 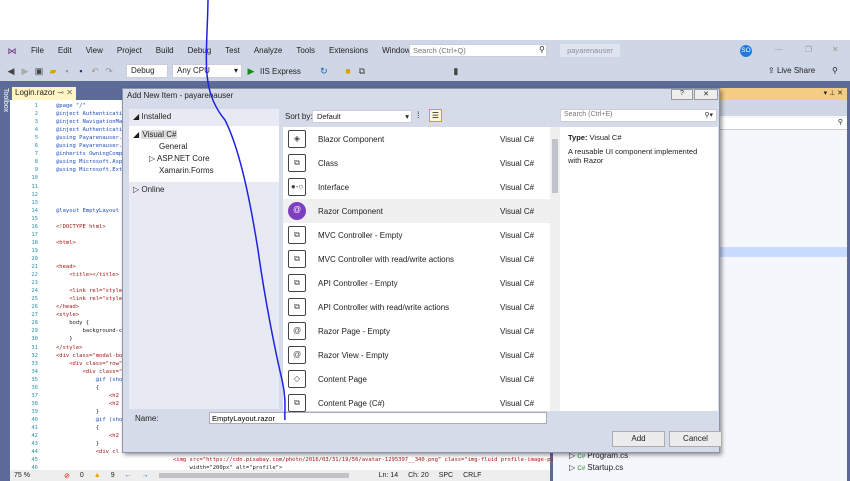 What do you see at coordinates (796, 70) in the screenshot?
I see `live-share-label: Live Share` at bounding box center [796, 70].